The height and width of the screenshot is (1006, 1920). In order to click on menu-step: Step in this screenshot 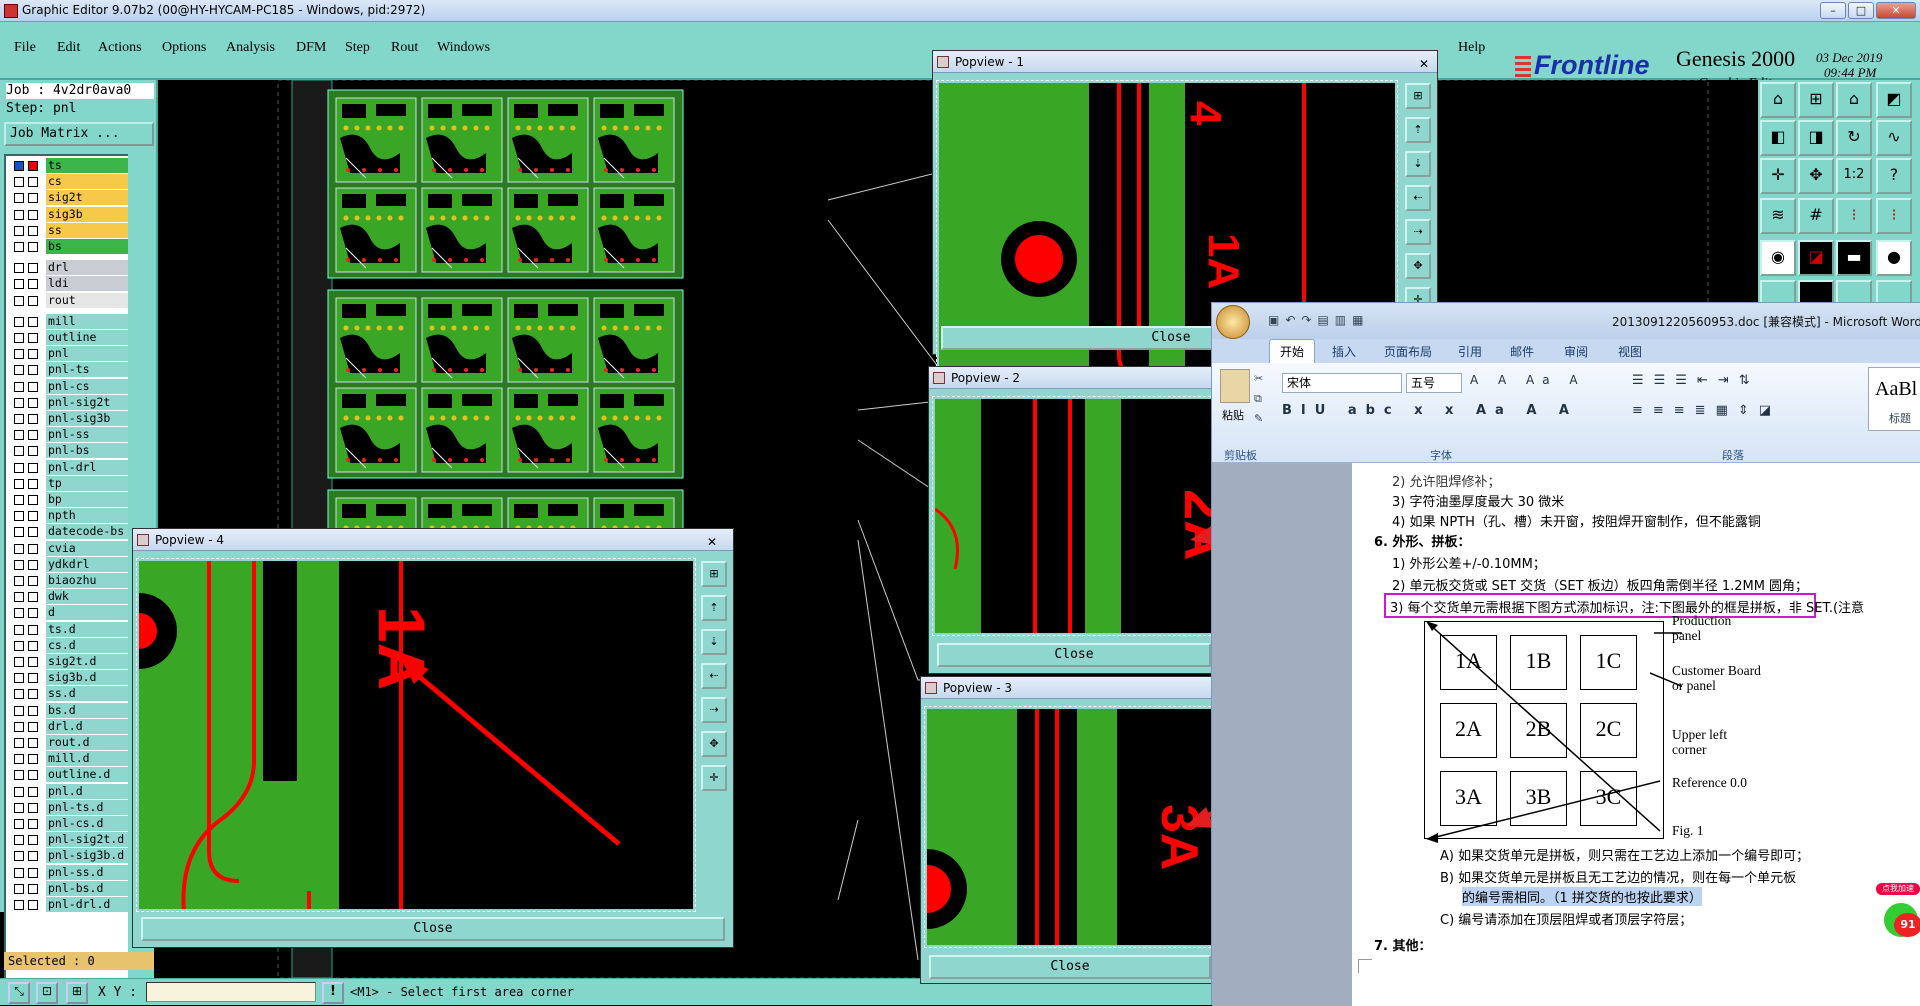, I will do `click(357, 48)`.